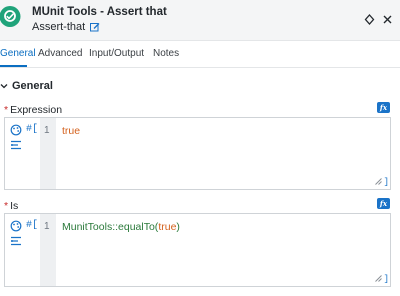  What do you see at coordinates (200, 20) in the screenshot?
I see `panel-header: MUnit Tools - Assert that Assert-that` at bounding box center [200, 20].